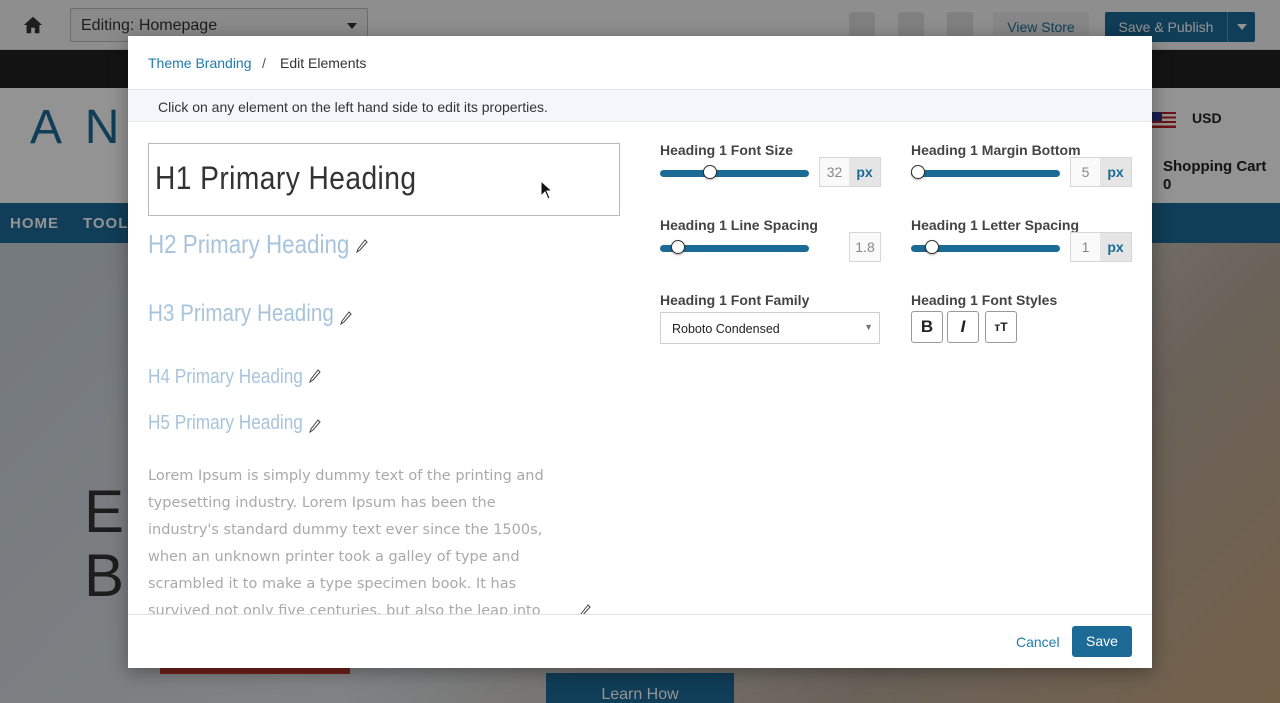  I want to click on save-button: Save, so click(1102, 641).